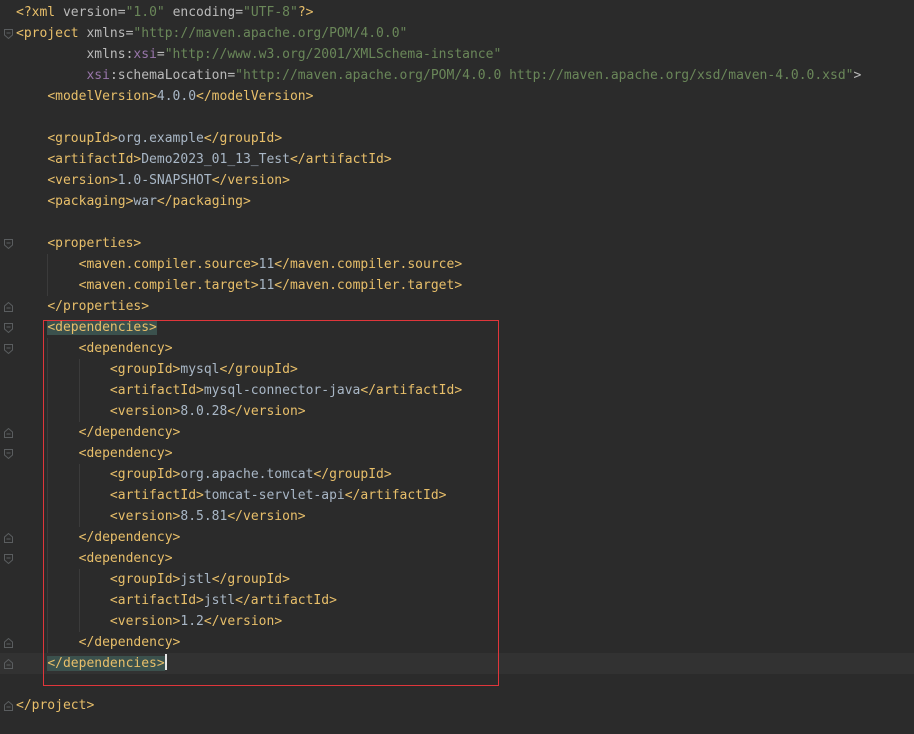  Describe the element at coordinates (223, 600) in the screenshot. I see `code-line-text: <artifactId>jstl</artifactId>` at that location.